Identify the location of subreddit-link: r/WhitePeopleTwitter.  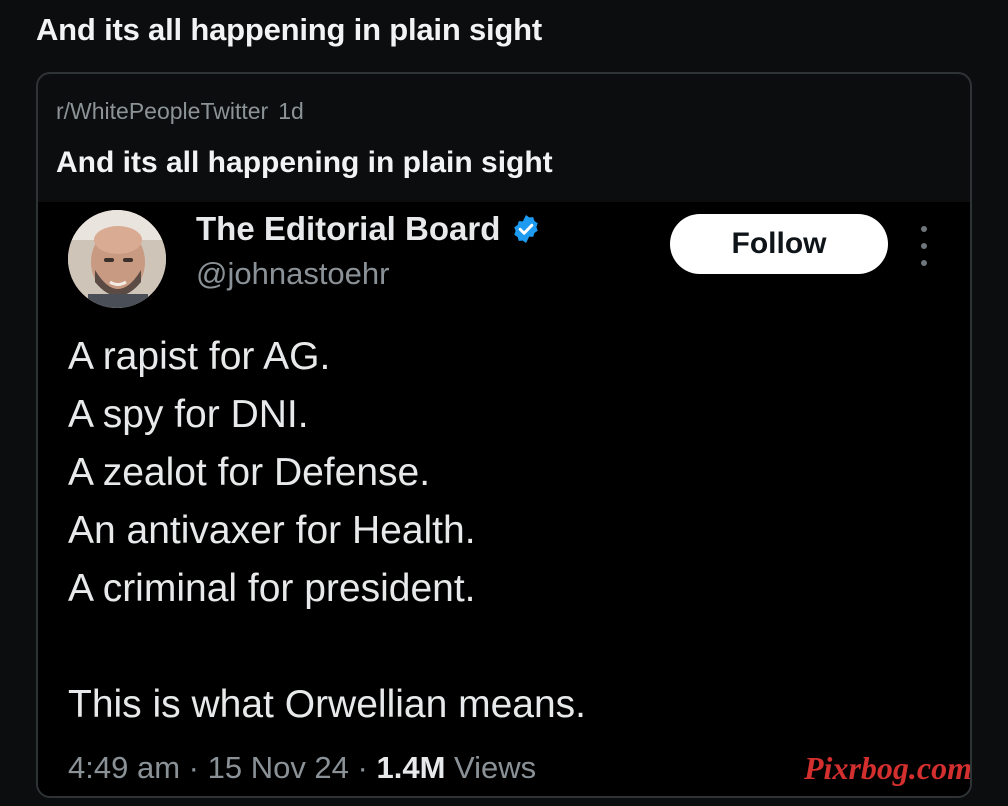
(162, 111).